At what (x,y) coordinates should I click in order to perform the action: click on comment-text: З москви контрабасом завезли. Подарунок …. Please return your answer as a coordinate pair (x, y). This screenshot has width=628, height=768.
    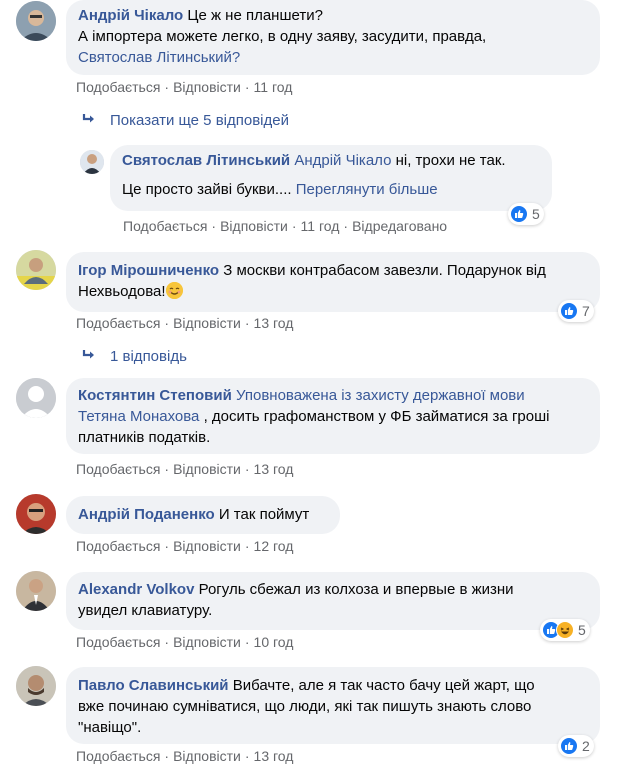
    Looking at the image, I should click on (384, 270).